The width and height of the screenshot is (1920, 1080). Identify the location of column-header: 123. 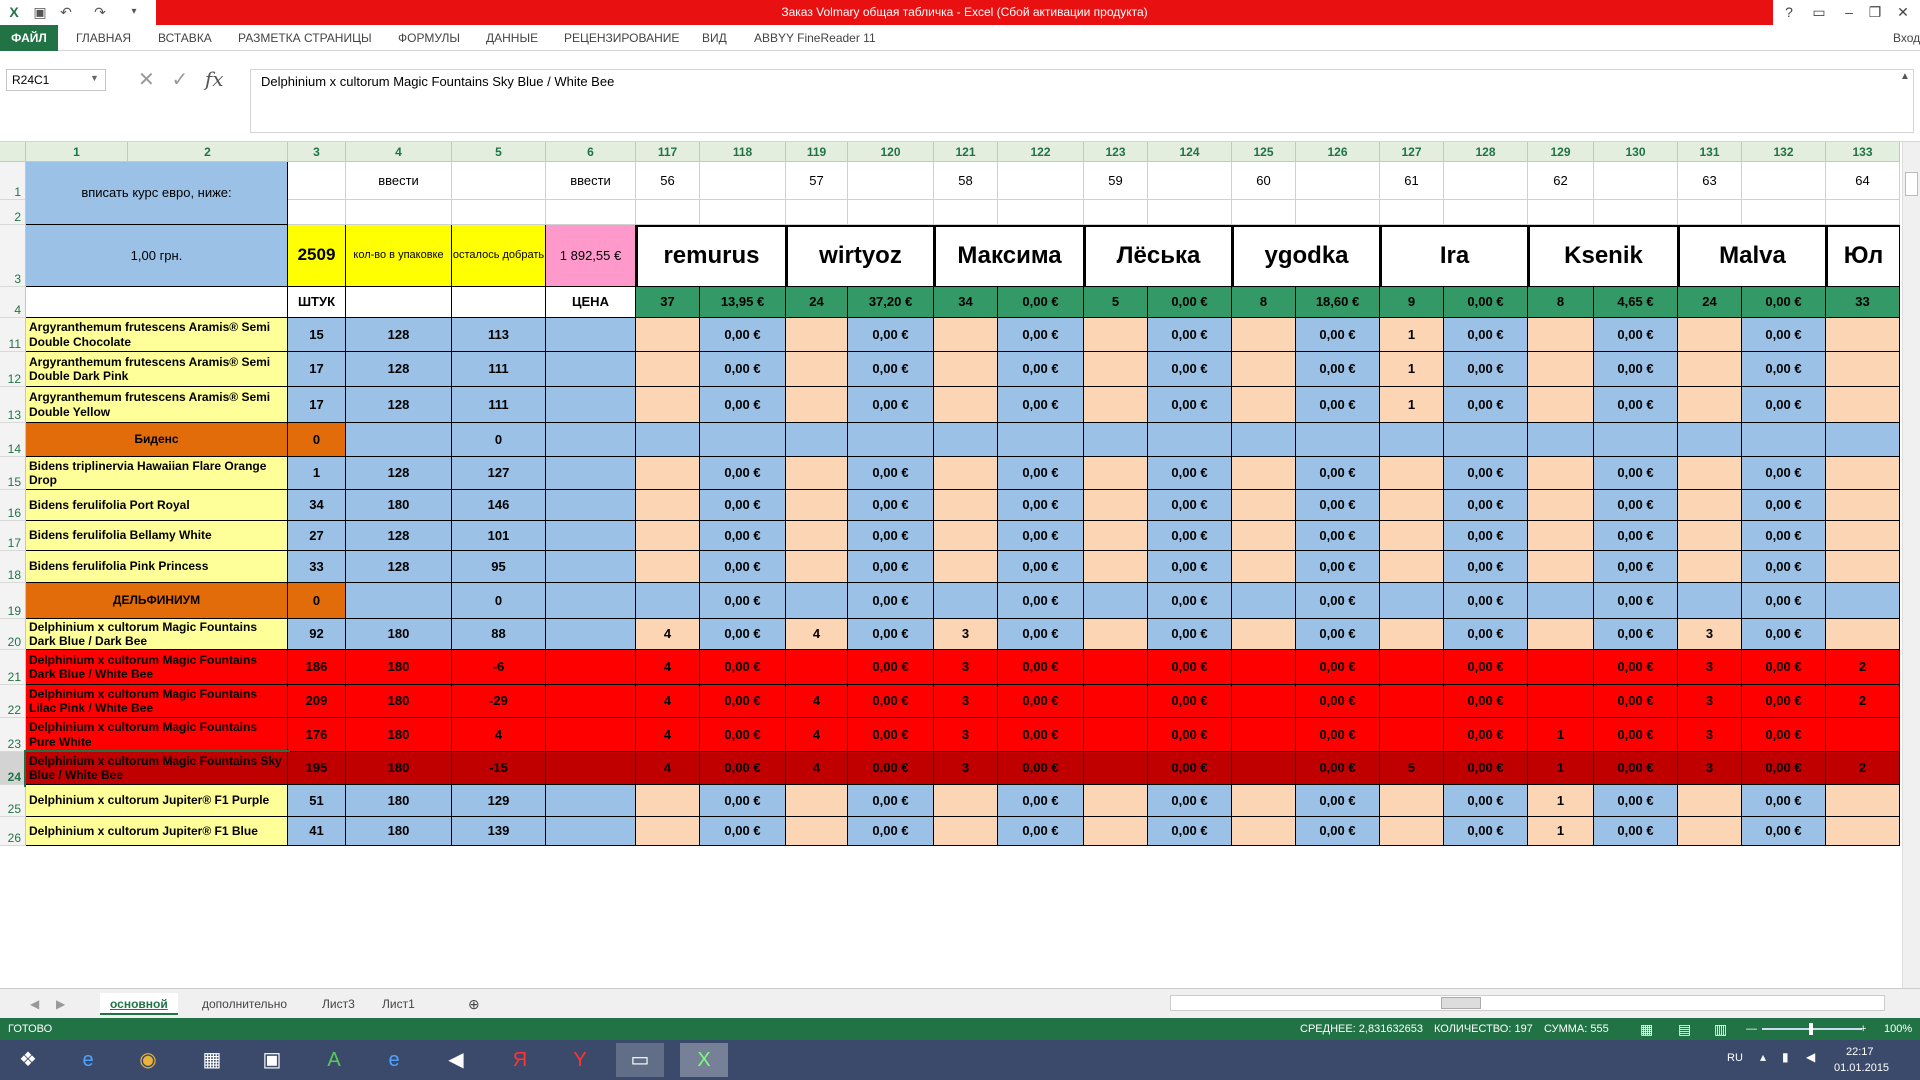
(1116, 152).